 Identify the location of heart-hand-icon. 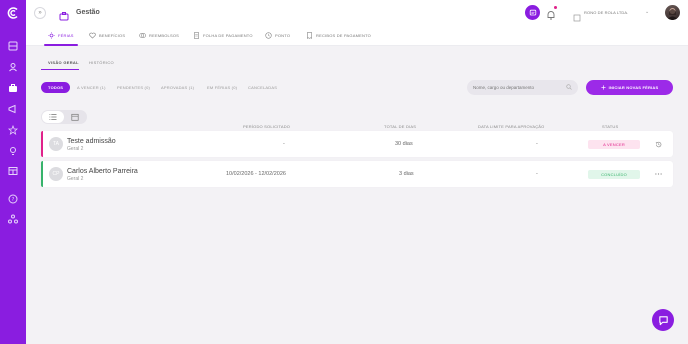
(92, 35).